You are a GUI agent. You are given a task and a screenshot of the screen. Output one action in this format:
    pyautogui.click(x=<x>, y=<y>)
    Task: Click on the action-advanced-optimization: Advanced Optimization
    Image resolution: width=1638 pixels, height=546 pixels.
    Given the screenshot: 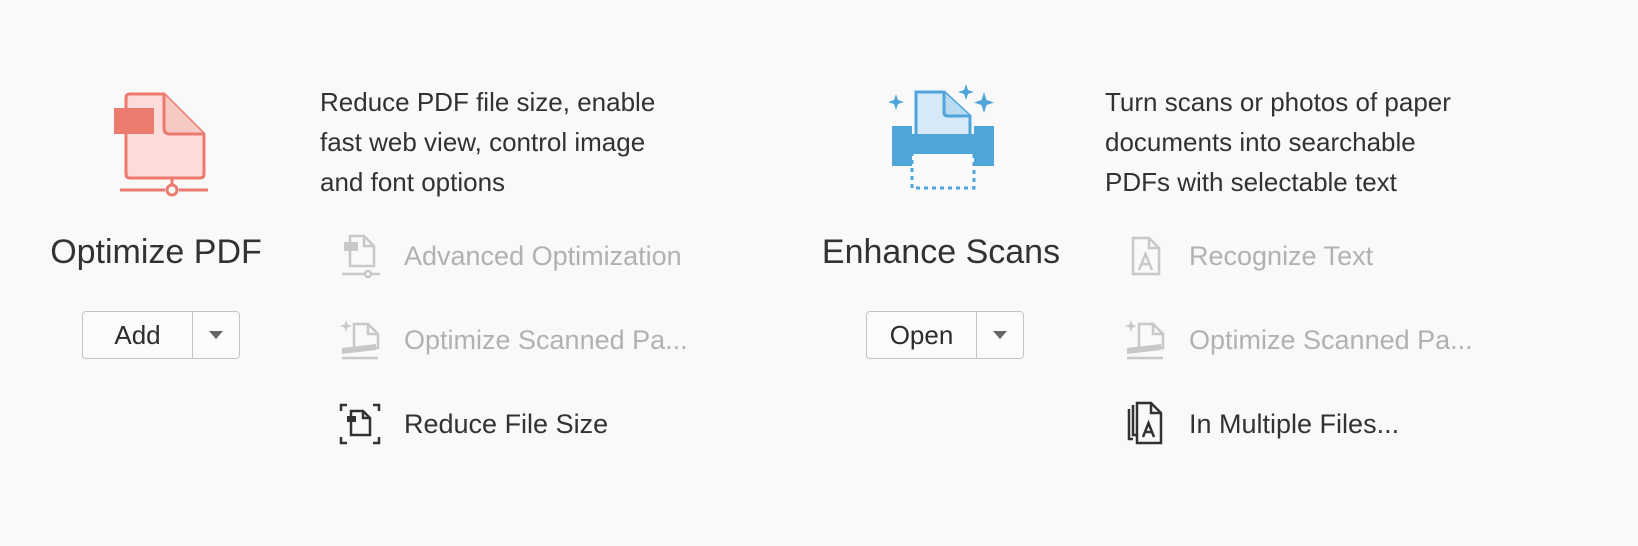 What is the action you would take?
    pyautogui.click(x=509, y=256)
    